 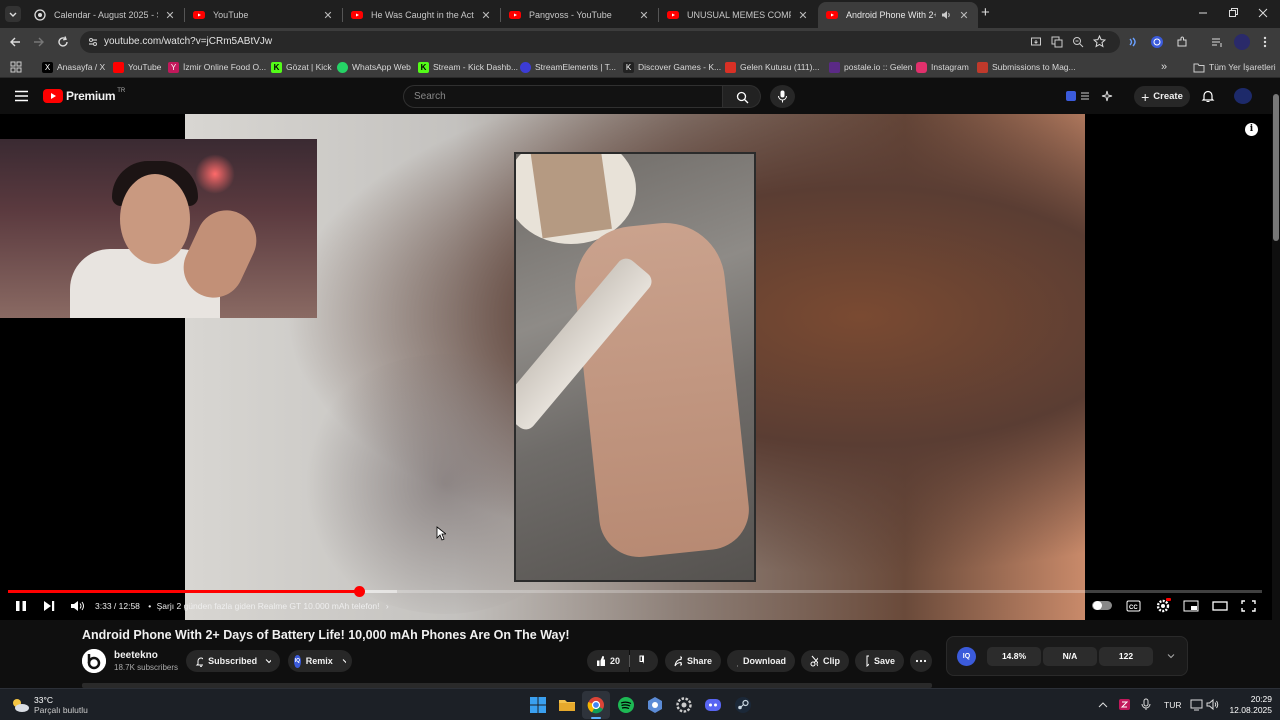 I want to click on media-controls-icon, so click(x=1217, y=42).